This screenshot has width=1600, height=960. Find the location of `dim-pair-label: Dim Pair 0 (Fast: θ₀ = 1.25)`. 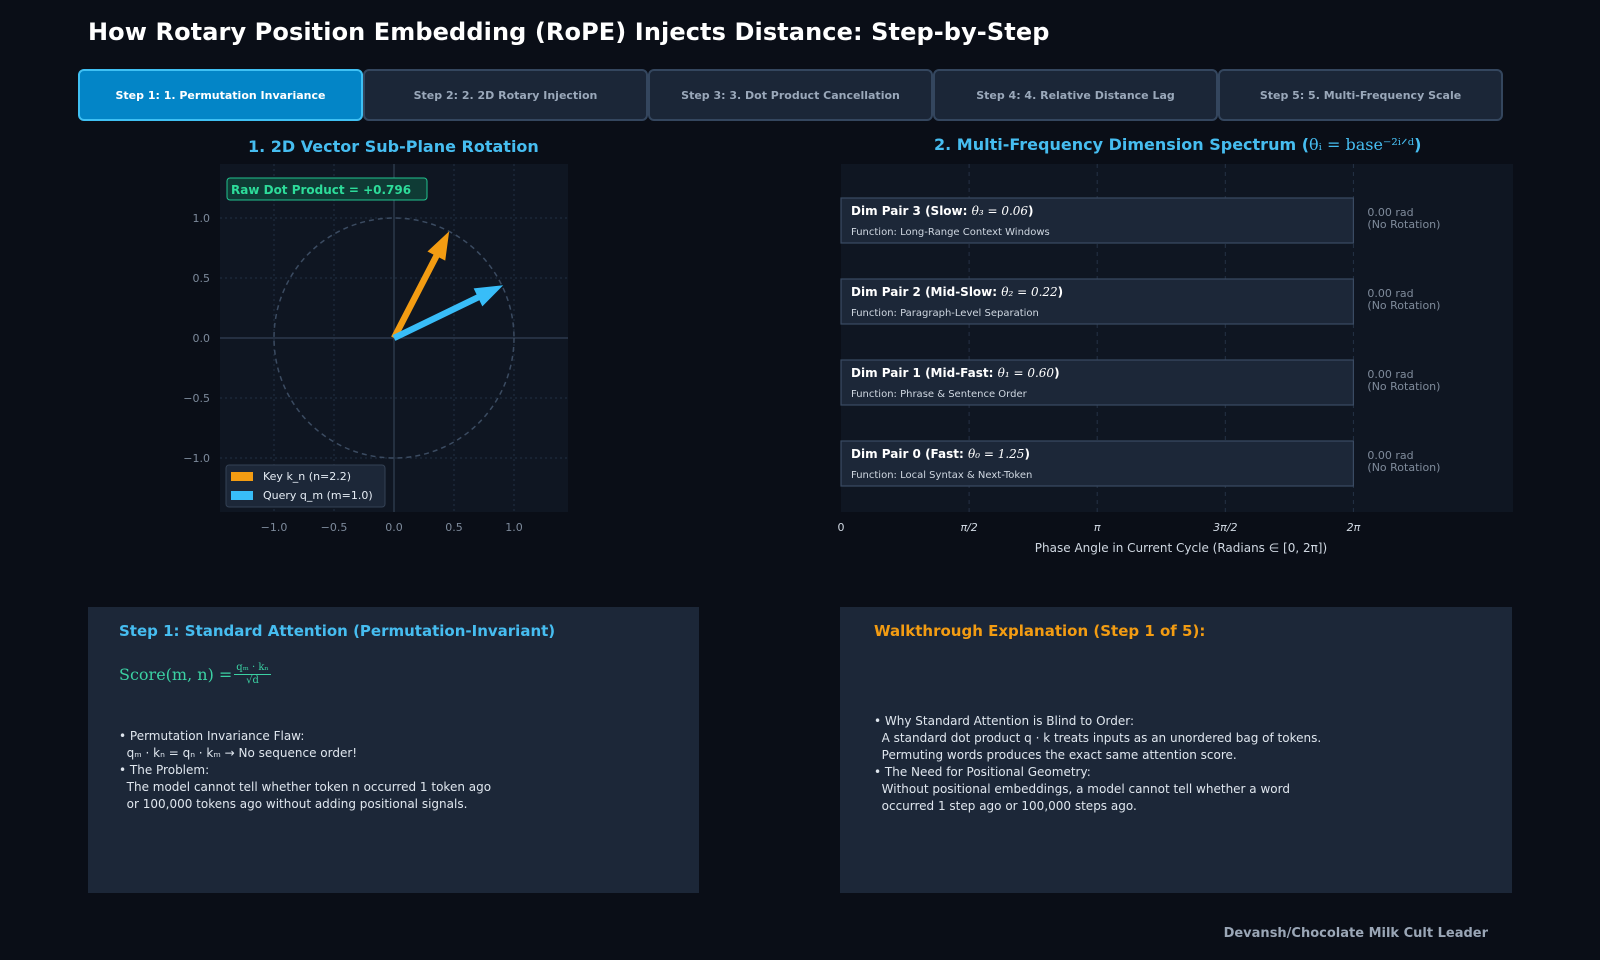

dim-pair-label: Dim Pair 0 (Fast: θ₀ = 1.25) is located at coordinates (940, 454).